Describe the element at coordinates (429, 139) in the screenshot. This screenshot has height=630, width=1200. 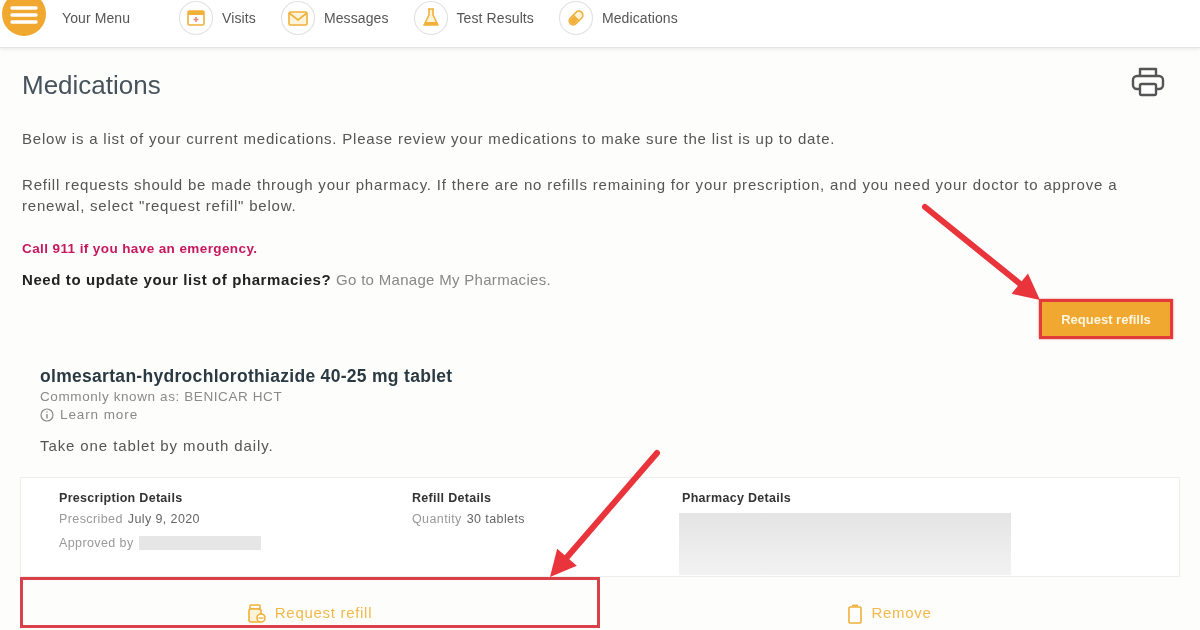
I see `intro-text: Below is a list of your current medications. Please review your medications to make sure the list is up to date.` at that location.